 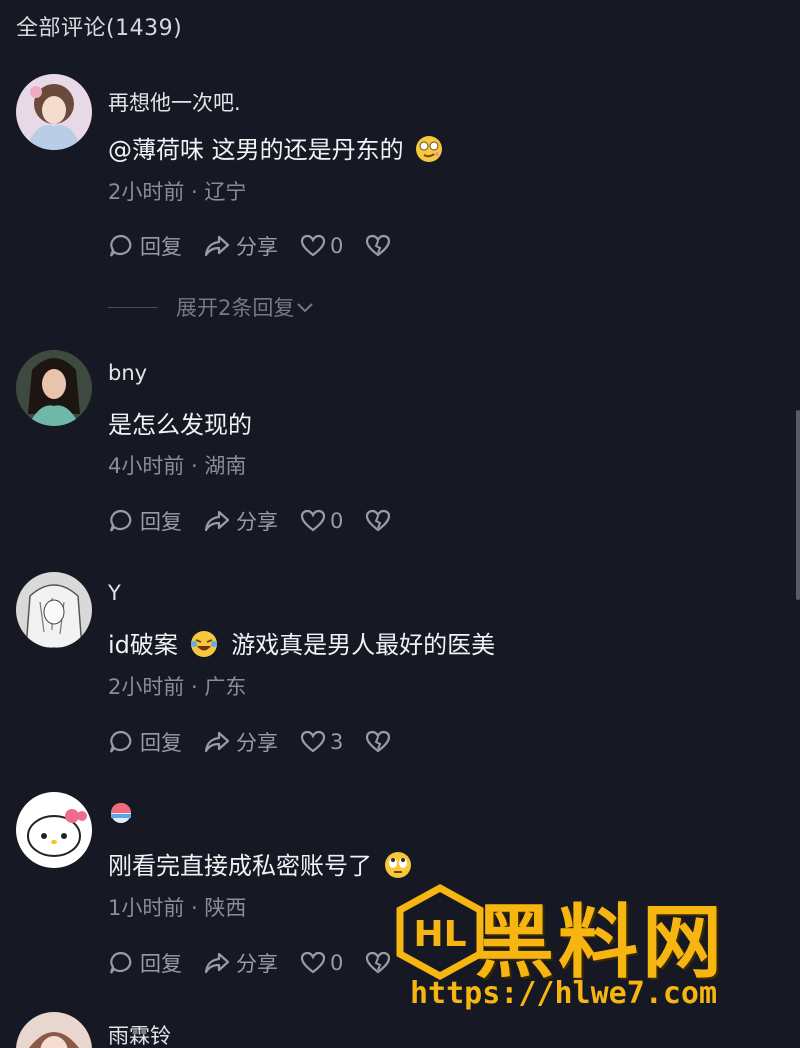 I want to click on comment-text-body: @薄荷味 这男的还是丹东的, so click(x=256, y=150).